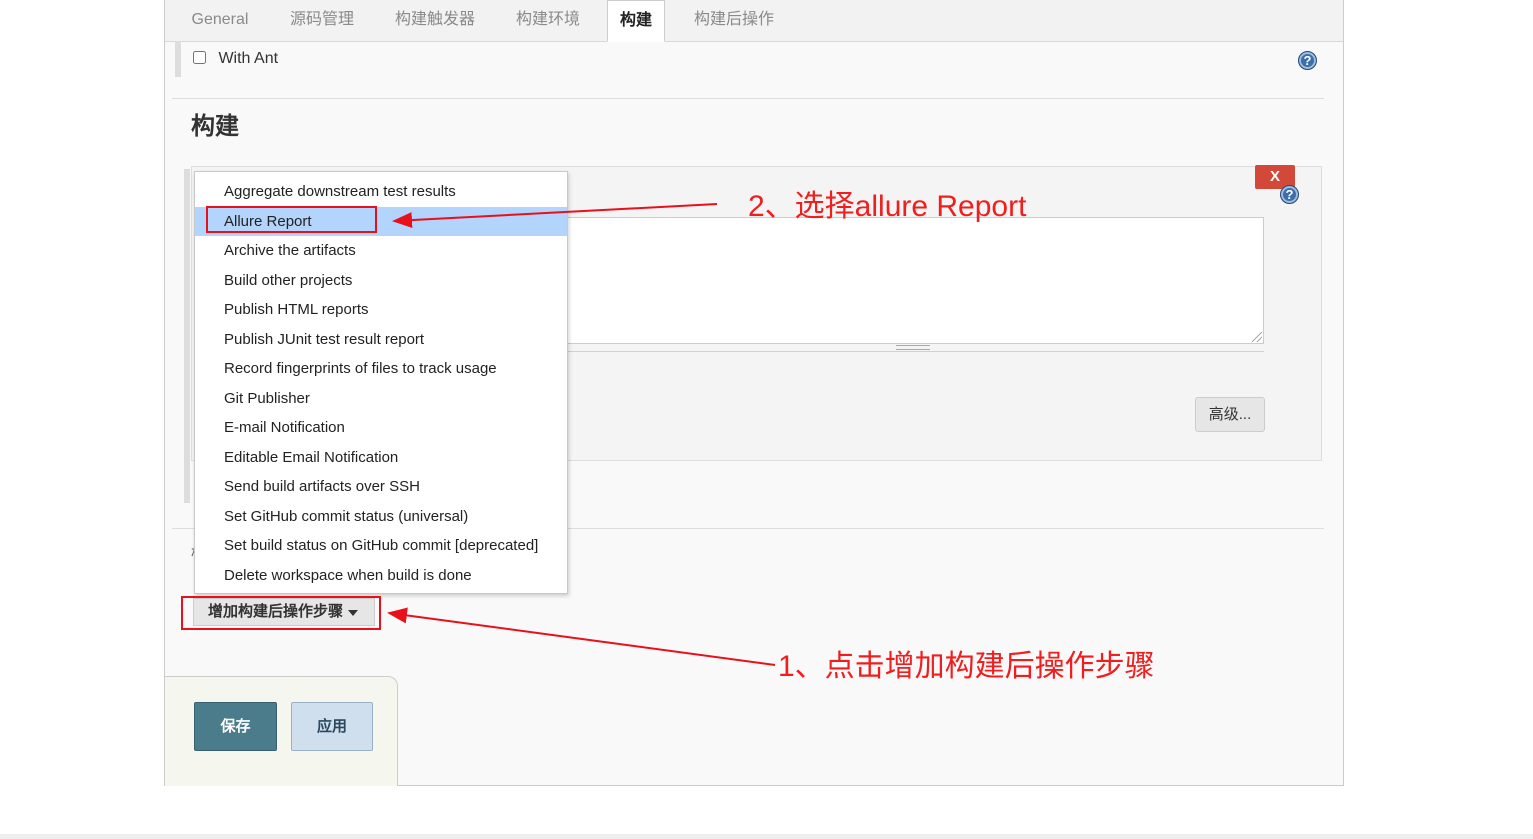 The height and width of the screenshot is (839, 1533). Describe the element at coordinates (555, 216) in the screenshot. I see `arrow-to-allure-icon` at that location.